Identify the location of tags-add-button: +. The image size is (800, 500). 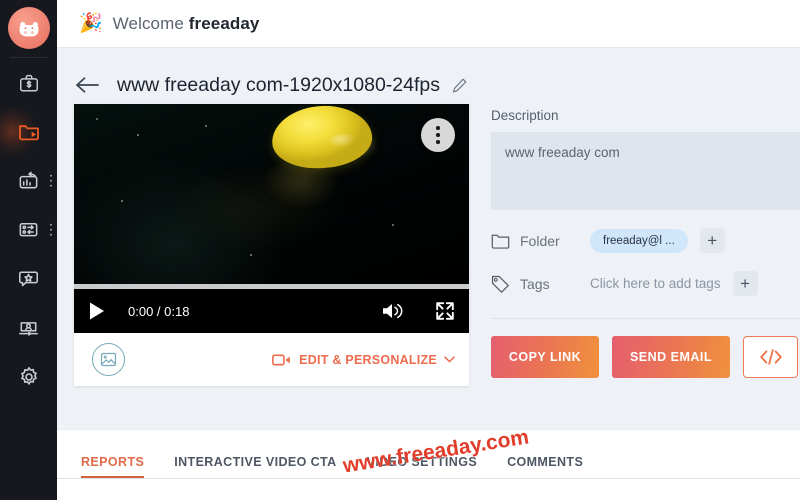
(745, 283).